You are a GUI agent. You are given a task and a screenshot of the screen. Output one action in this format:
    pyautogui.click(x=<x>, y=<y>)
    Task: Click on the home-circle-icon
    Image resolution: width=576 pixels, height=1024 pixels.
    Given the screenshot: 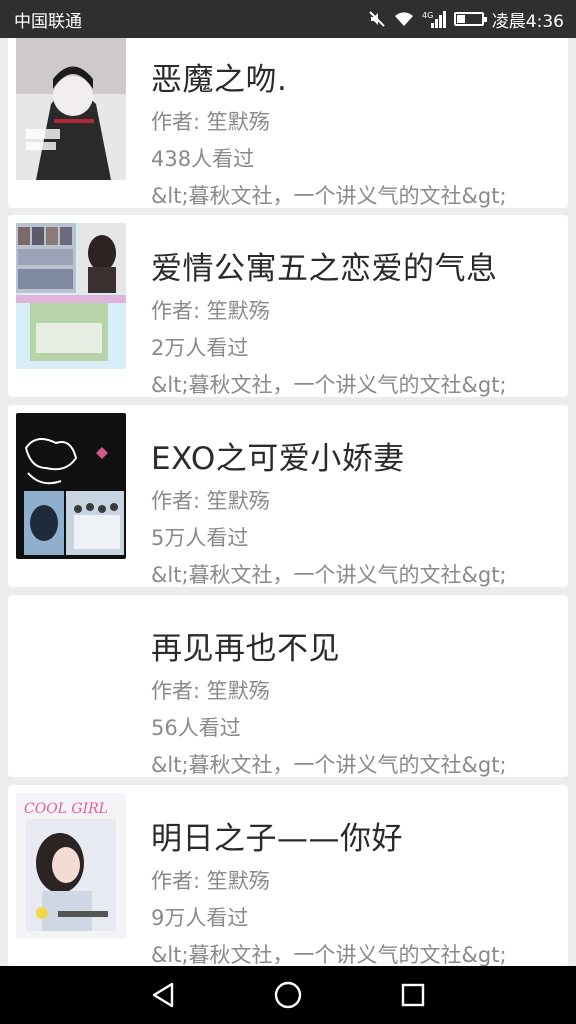 What is the action you would take?
    pyautogui.click(x=288, y=995)
    